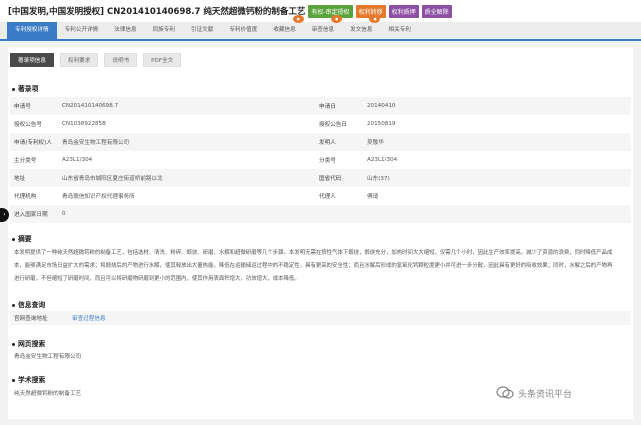 The image size is (641, 425). What do you see at coordinates (25, 197) in the screenshot?
I see `field-label: 代理机构` at bounding box center [25, 197].